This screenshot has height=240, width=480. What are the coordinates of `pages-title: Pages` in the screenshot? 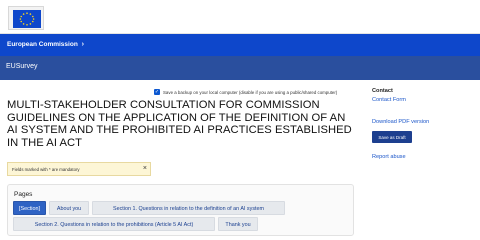 It's located at (23, 194).